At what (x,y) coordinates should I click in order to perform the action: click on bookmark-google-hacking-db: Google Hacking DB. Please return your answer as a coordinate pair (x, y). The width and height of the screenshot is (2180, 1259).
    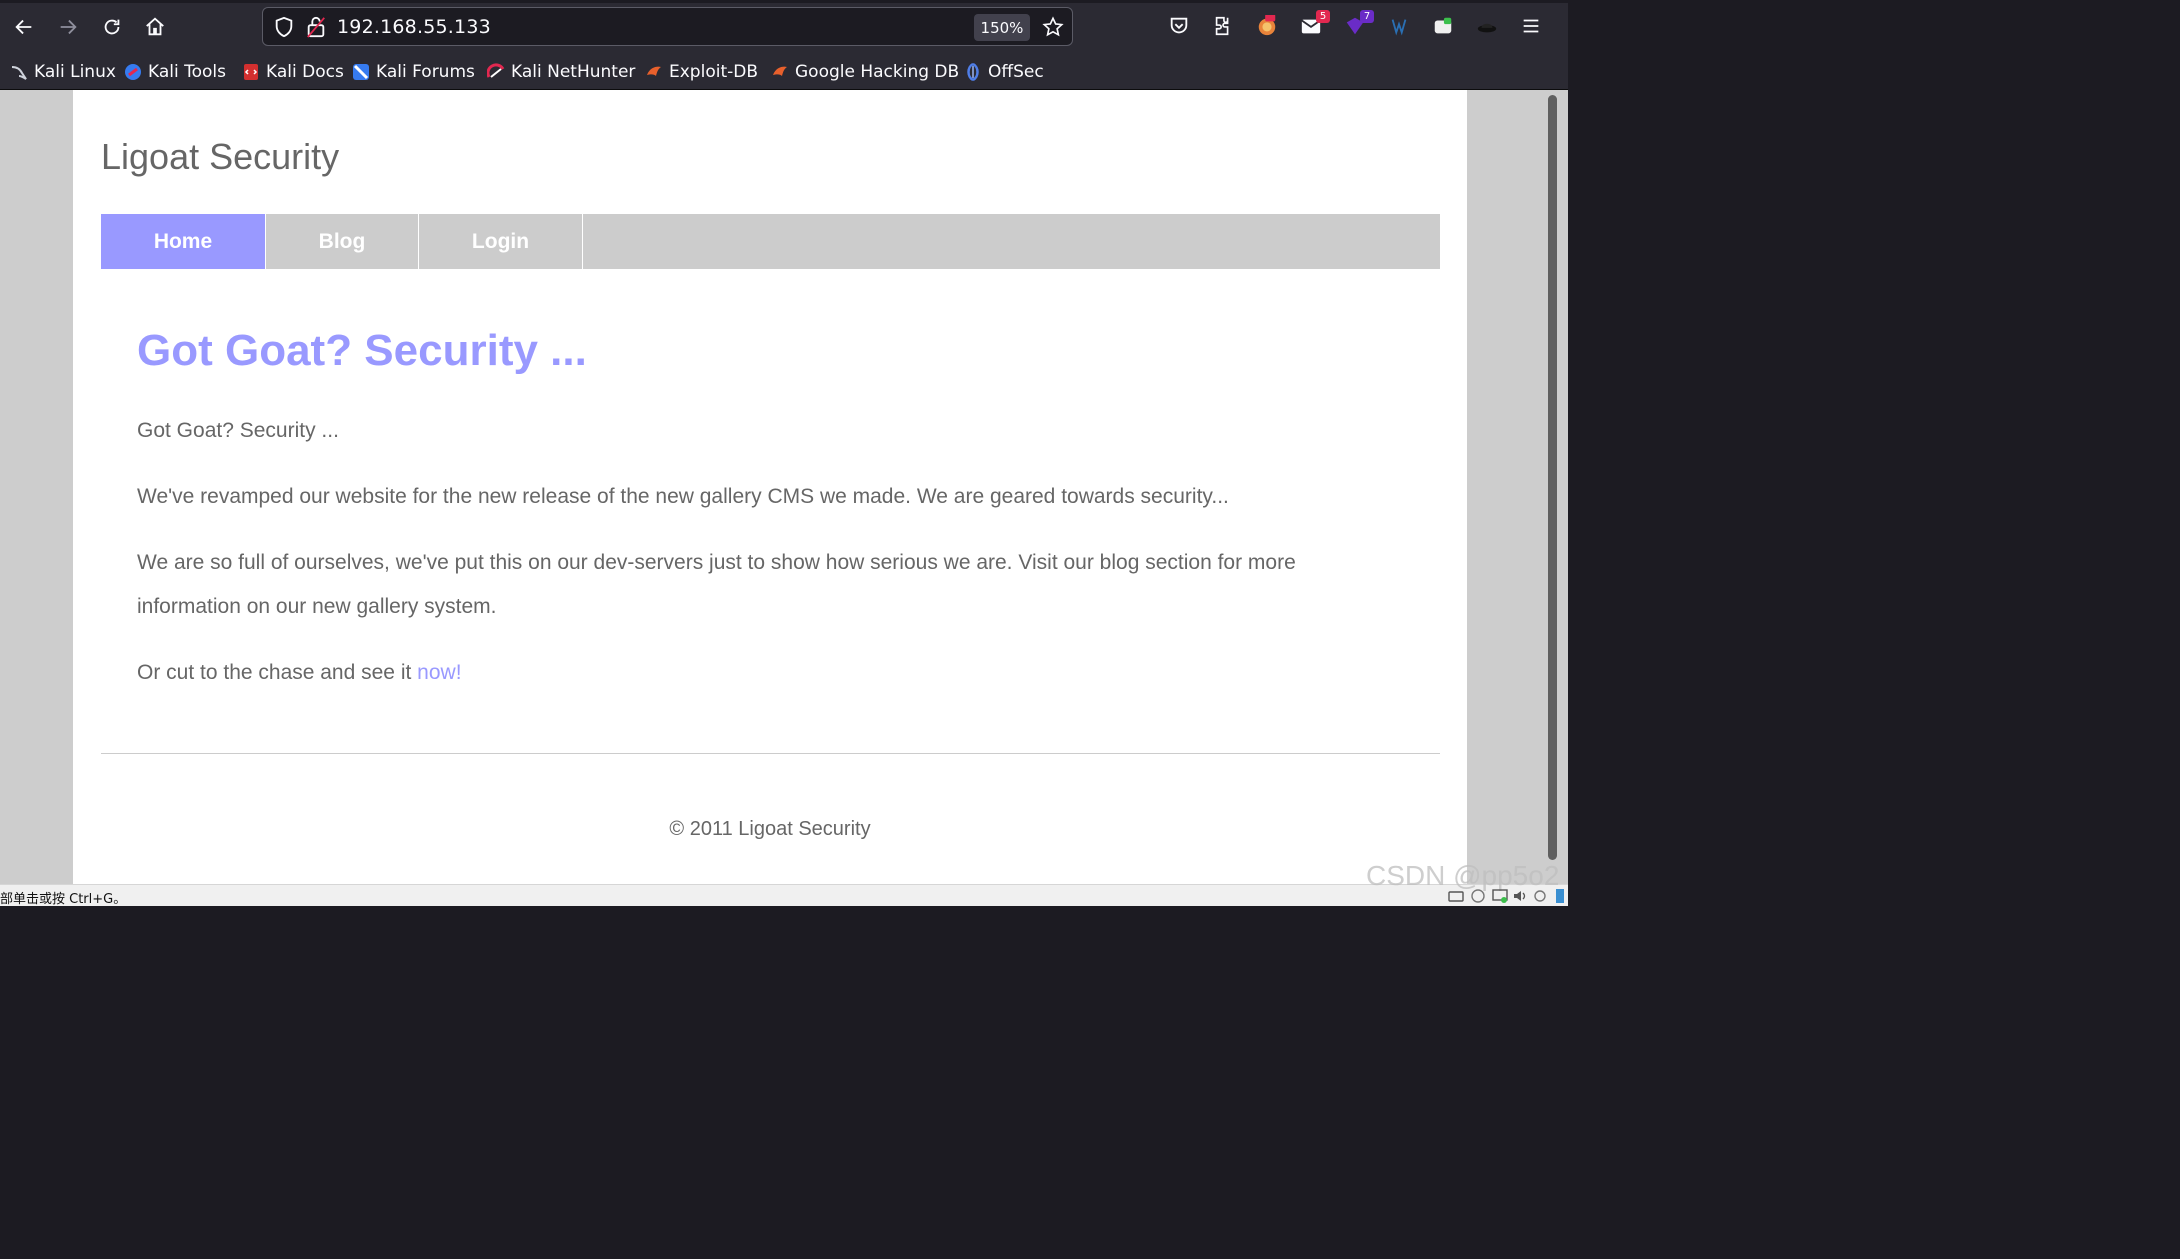
    Looking at the image, I should click on (865, 72).